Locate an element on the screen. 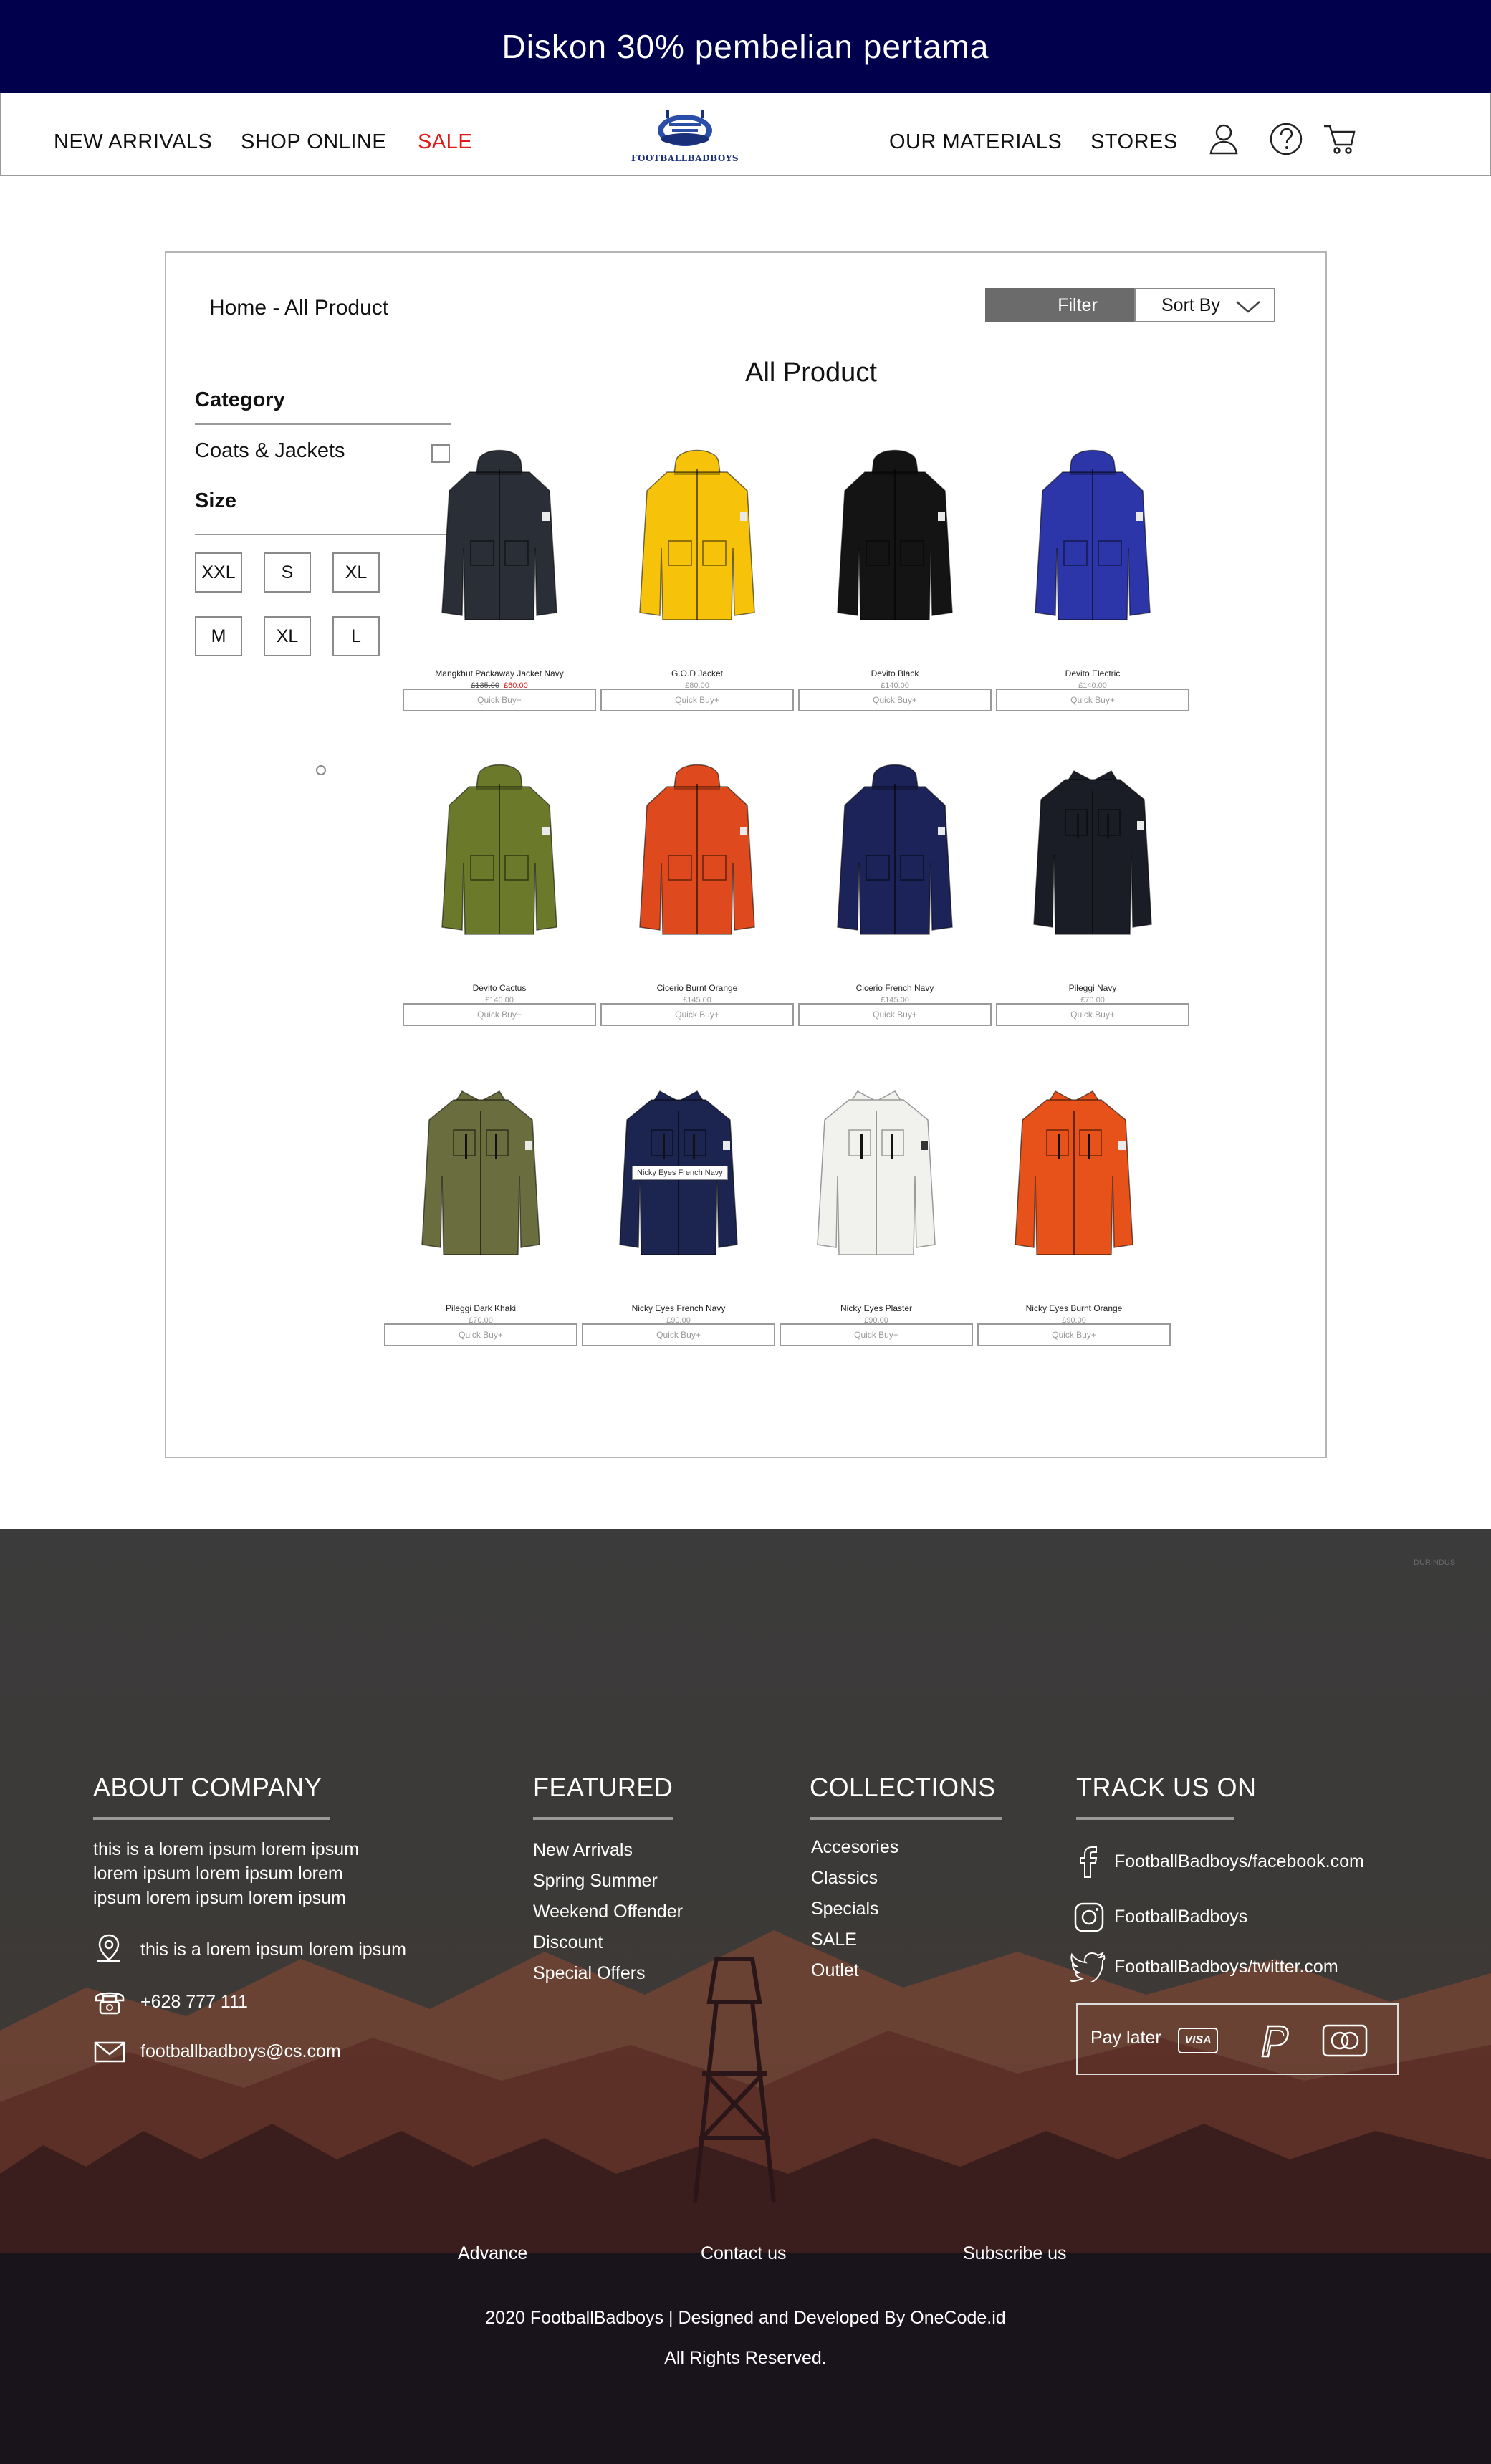 The image size is (1491, 2464). product-card: Pileggi Dark Khaki £70.00 Quick Buy+ is located at coordinates (480, 1211).